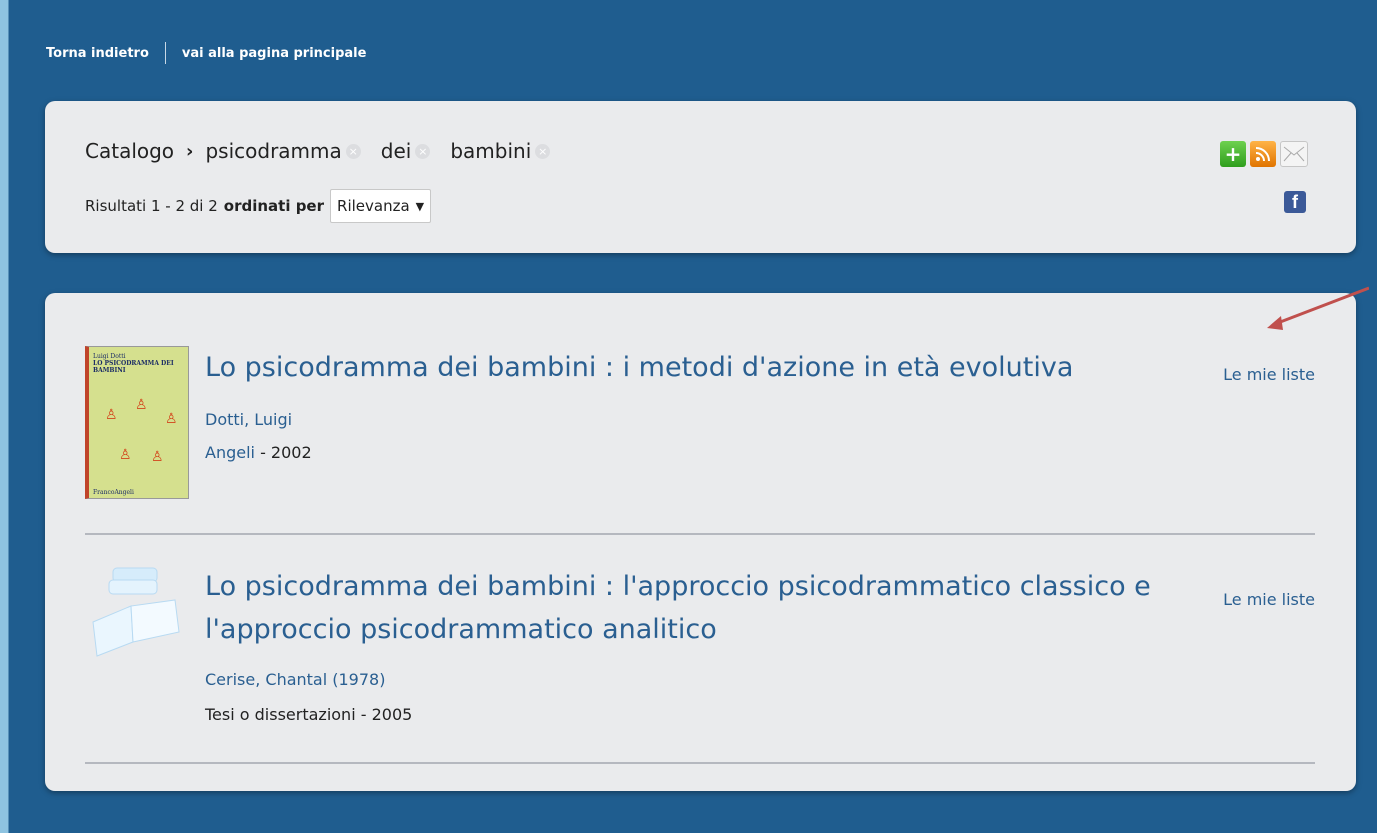 Image resolution: width=1377 pixels, height=833 pixels. What do you see at coordinates (283, 452) in the screenshot?
I see `publication-year: - 2002` at bounding box center [283, 452].